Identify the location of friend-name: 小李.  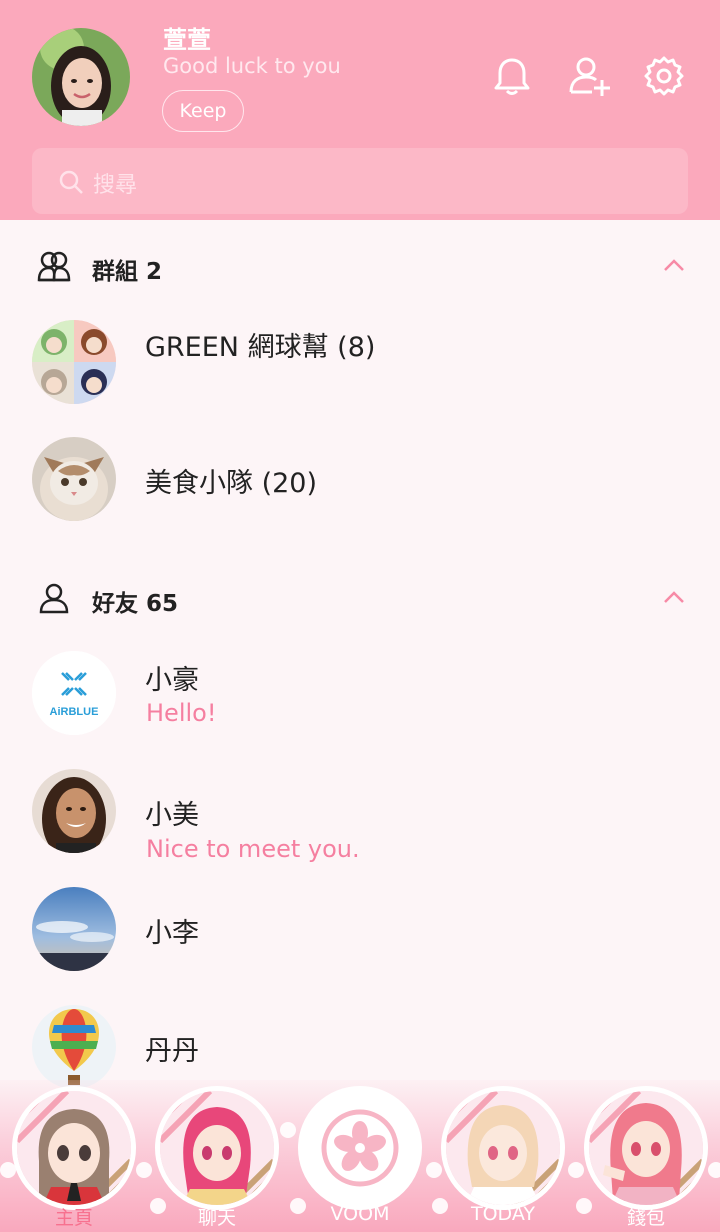
(172, 933).